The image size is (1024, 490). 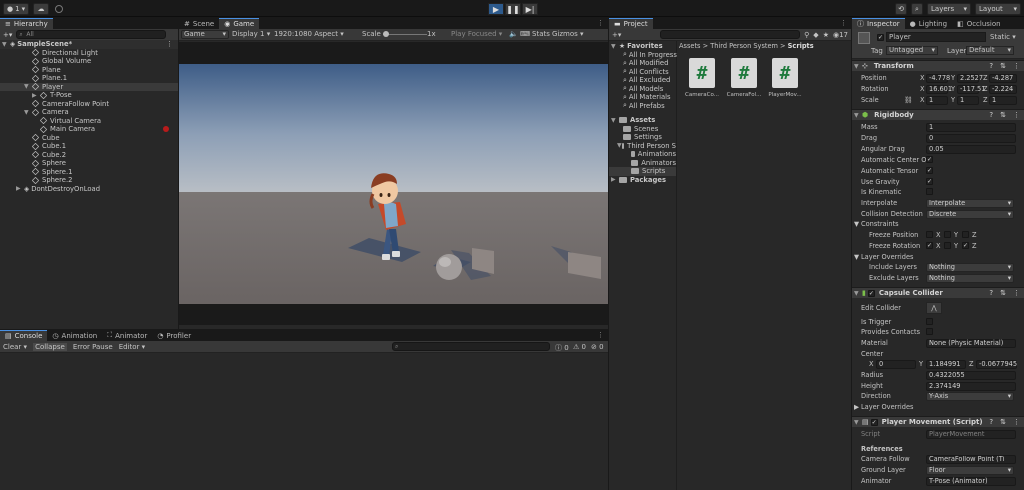 What do you see at coordinates (530, 9) in the screenshot?
I see `step-button: ▶|` at bounding box center [530, 9].